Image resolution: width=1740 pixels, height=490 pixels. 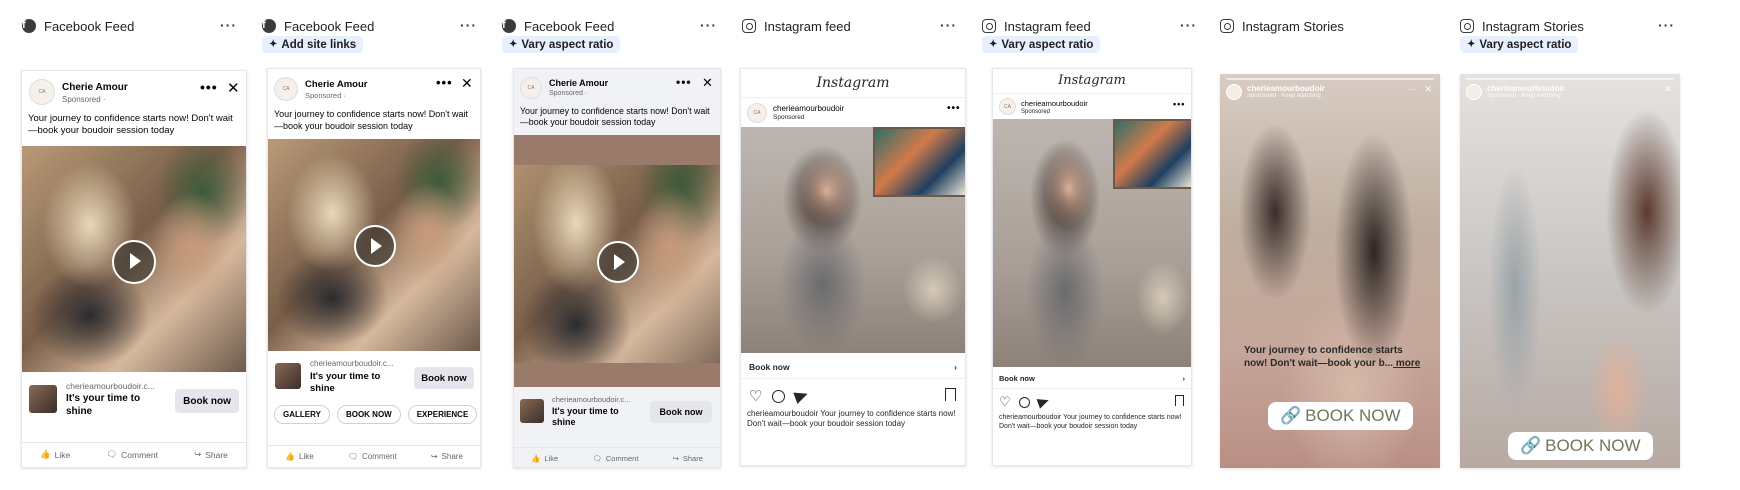 I want to click on site-link-experience: EXPERIENCE, so click(x=442, y=414).